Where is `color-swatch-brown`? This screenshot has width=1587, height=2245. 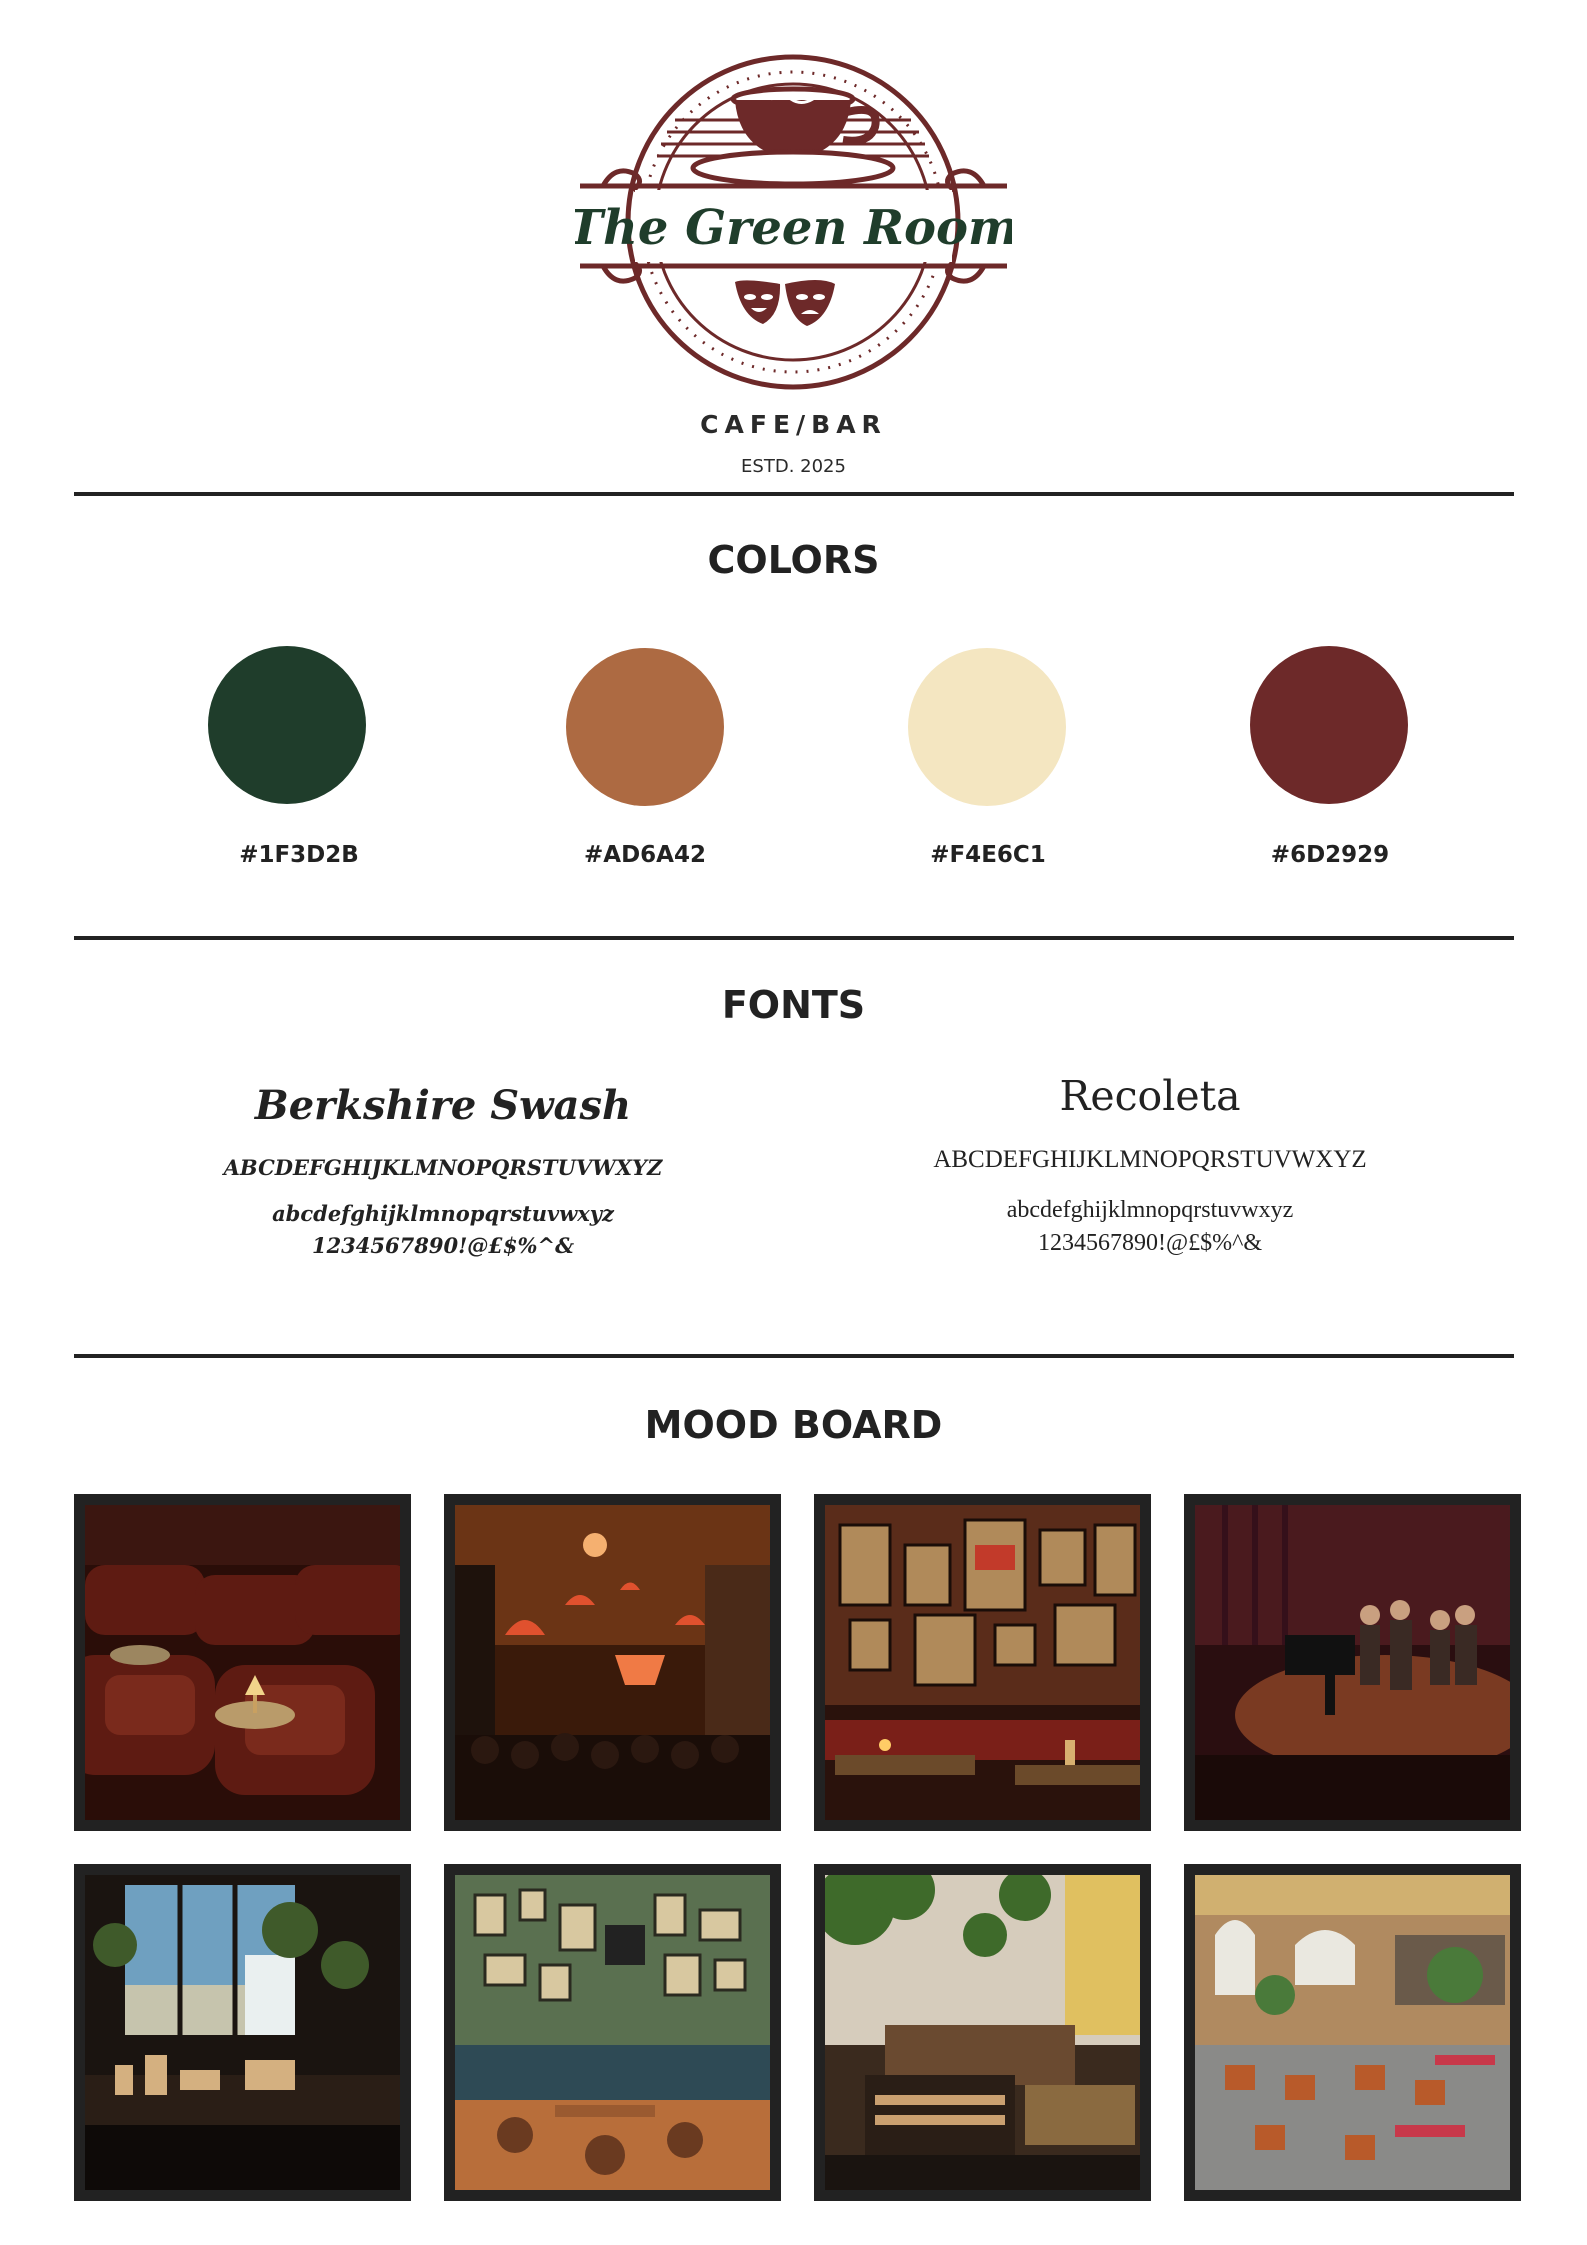 color-swatch-brown is located at coordinates (645, 727).